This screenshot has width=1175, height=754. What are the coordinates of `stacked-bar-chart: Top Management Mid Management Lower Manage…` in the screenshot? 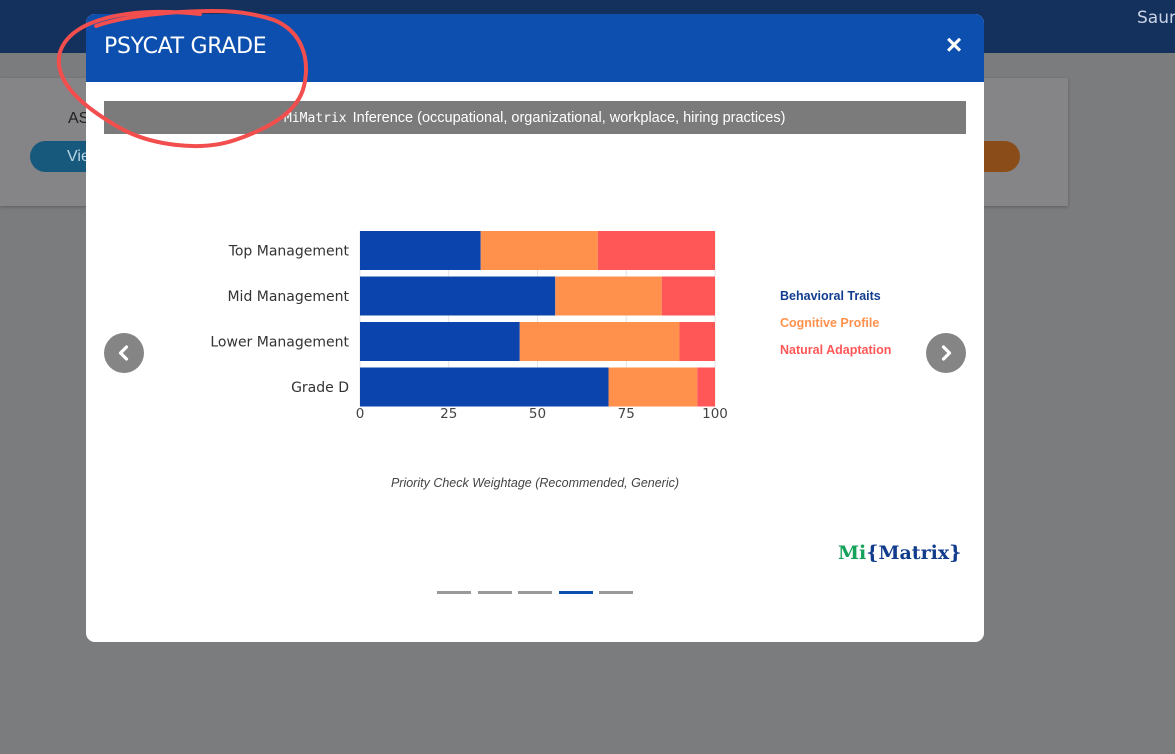 It's located at (469, 326).